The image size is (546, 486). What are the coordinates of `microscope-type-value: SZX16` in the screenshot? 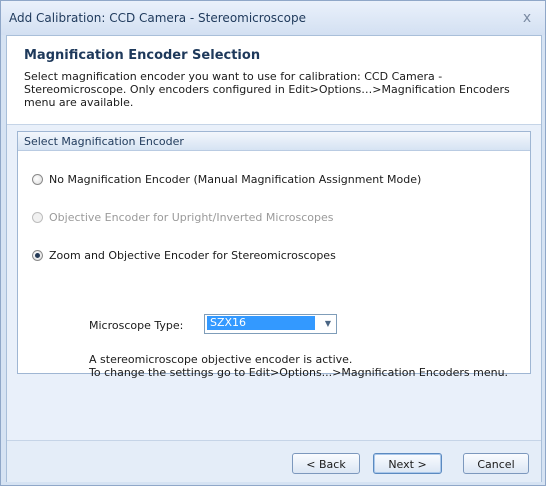 It's located at (261, 323).